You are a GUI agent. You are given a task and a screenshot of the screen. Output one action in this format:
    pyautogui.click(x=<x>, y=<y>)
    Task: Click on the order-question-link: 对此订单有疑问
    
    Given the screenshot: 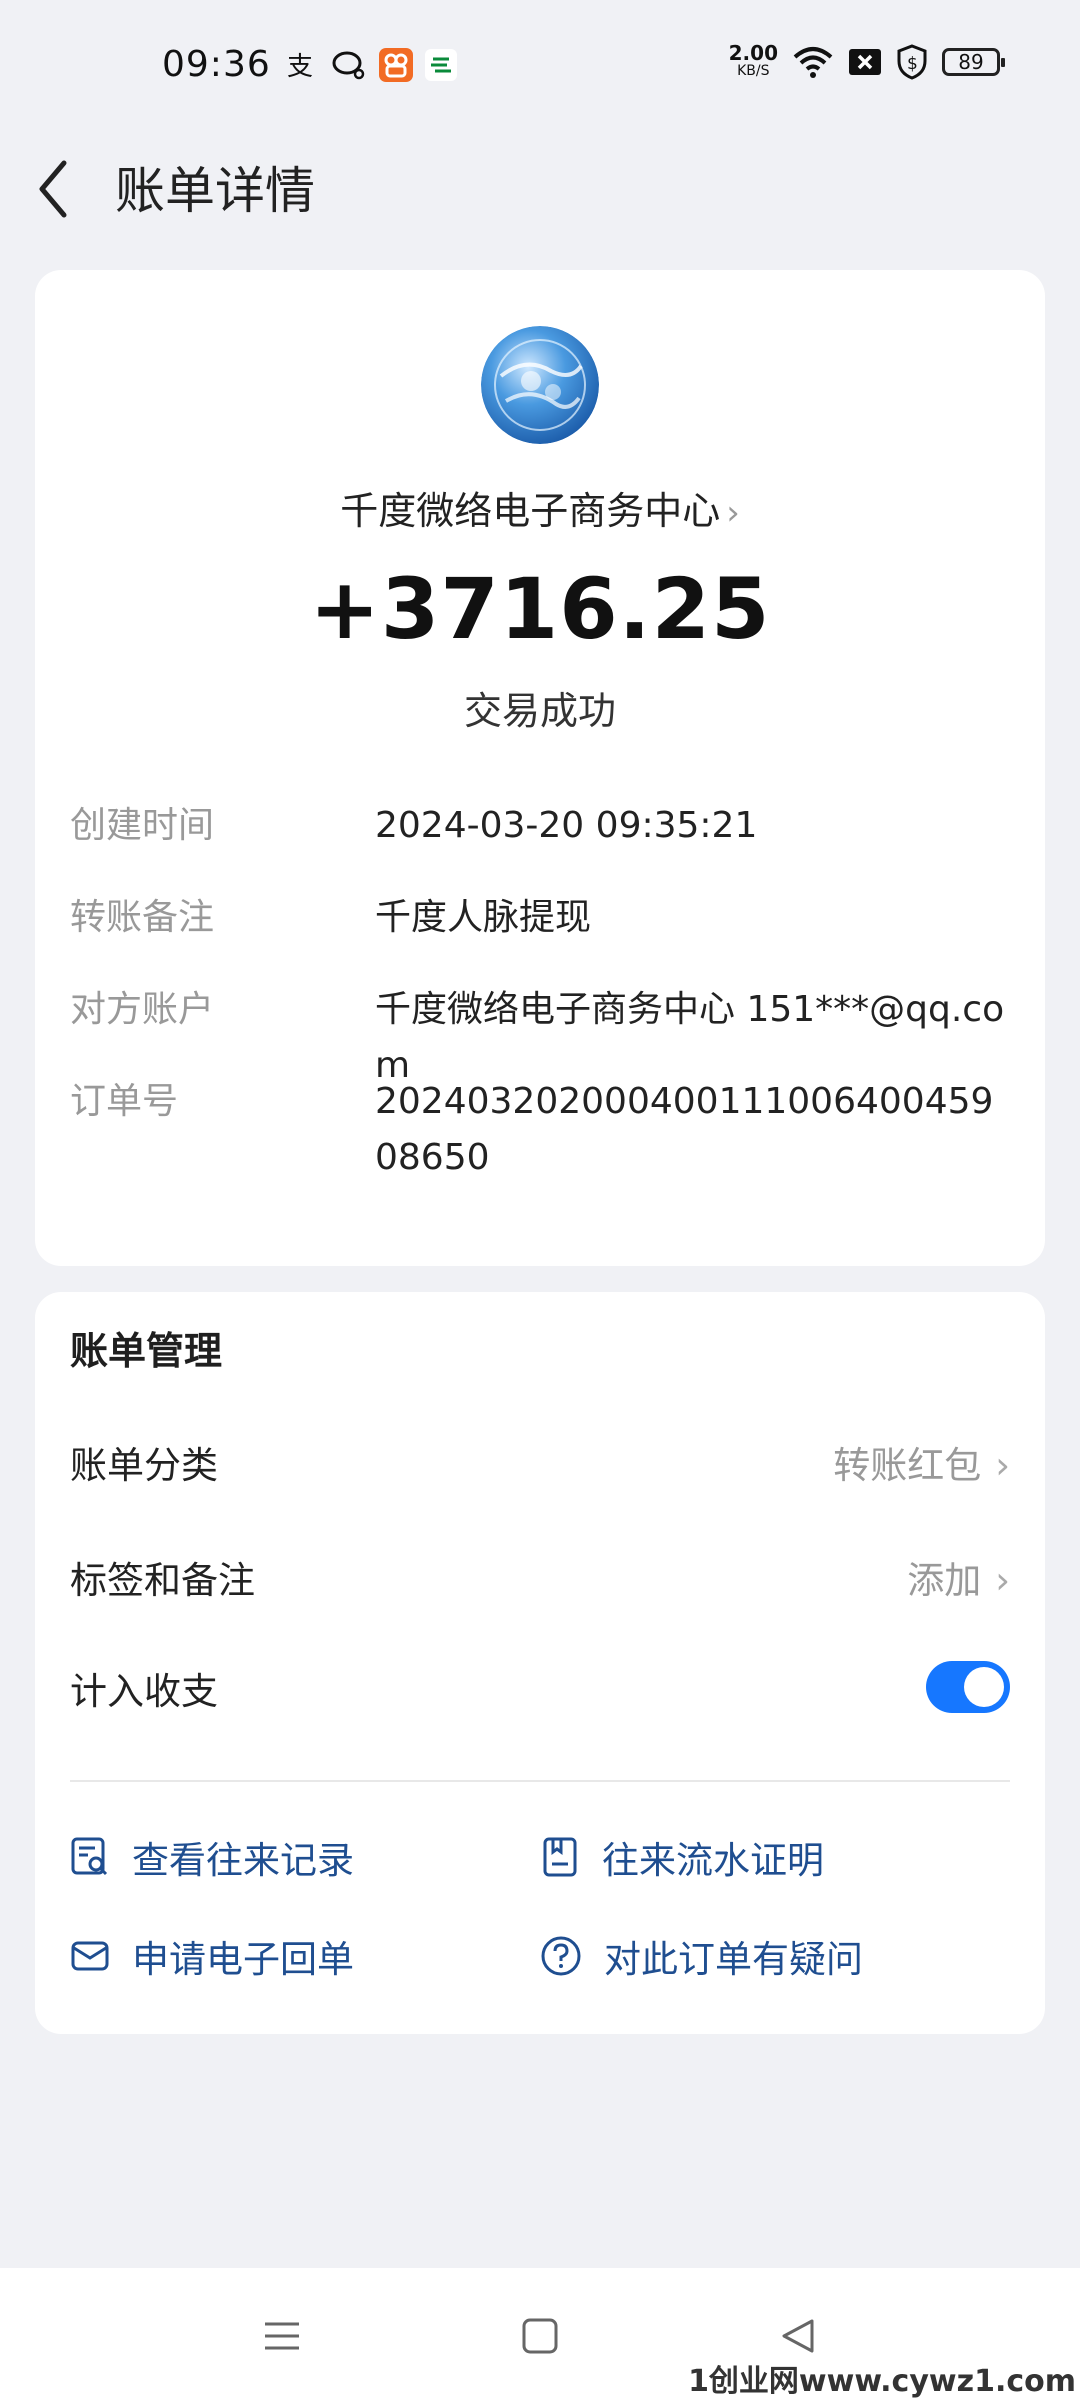 What is the action you would take?
    pyautogui.click(x=701, y=1956)
    